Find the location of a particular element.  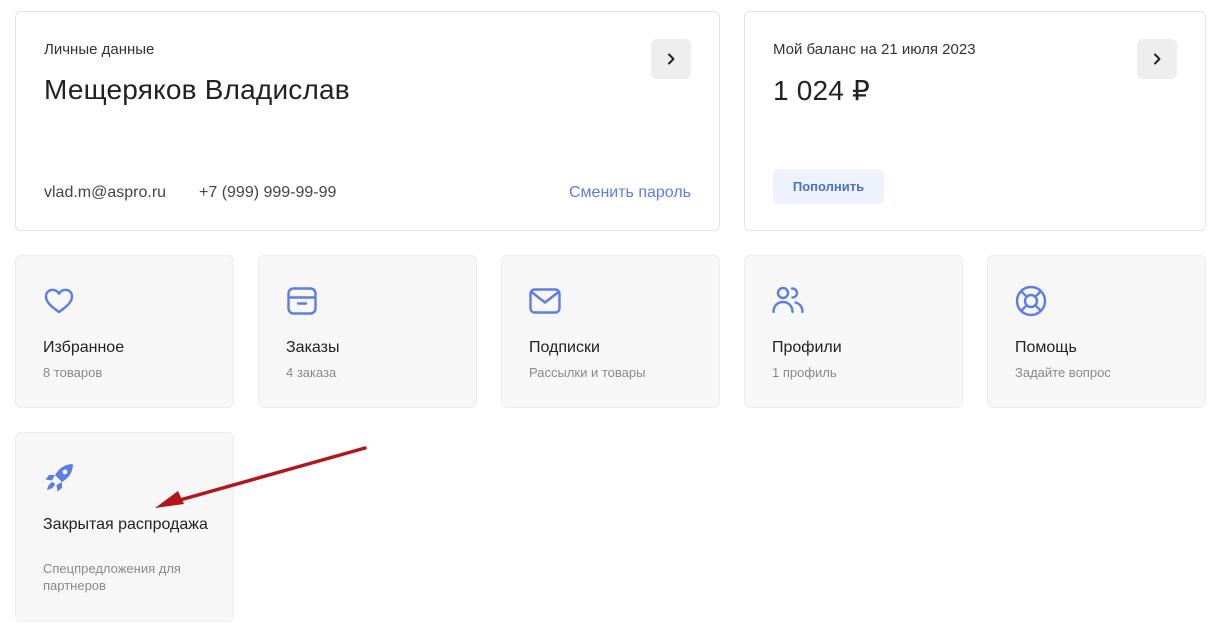

tile-title: Профили is located at coordinates (807, 347).